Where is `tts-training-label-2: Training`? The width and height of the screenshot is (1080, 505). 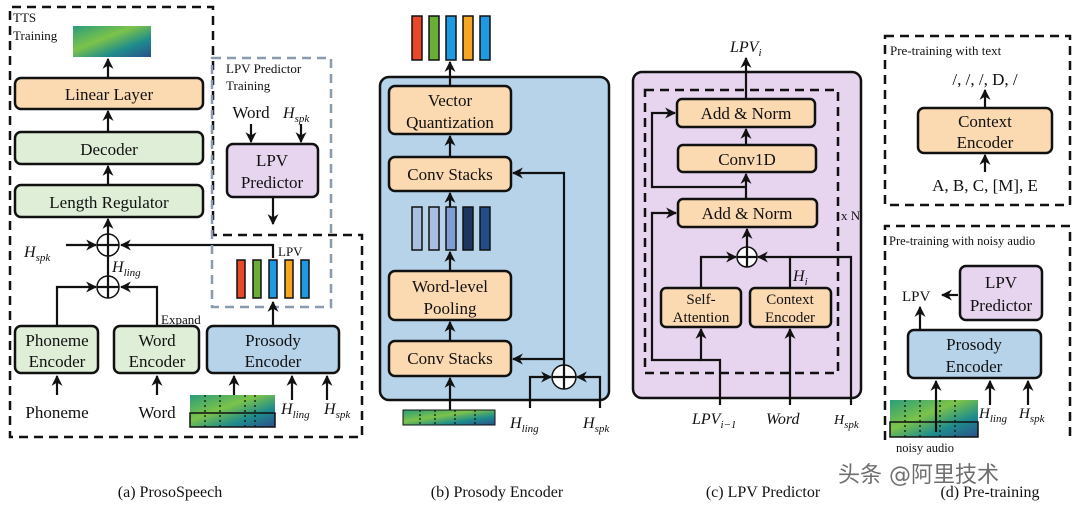
tts-training-label-2: Training is located at coordinates (35, 35).